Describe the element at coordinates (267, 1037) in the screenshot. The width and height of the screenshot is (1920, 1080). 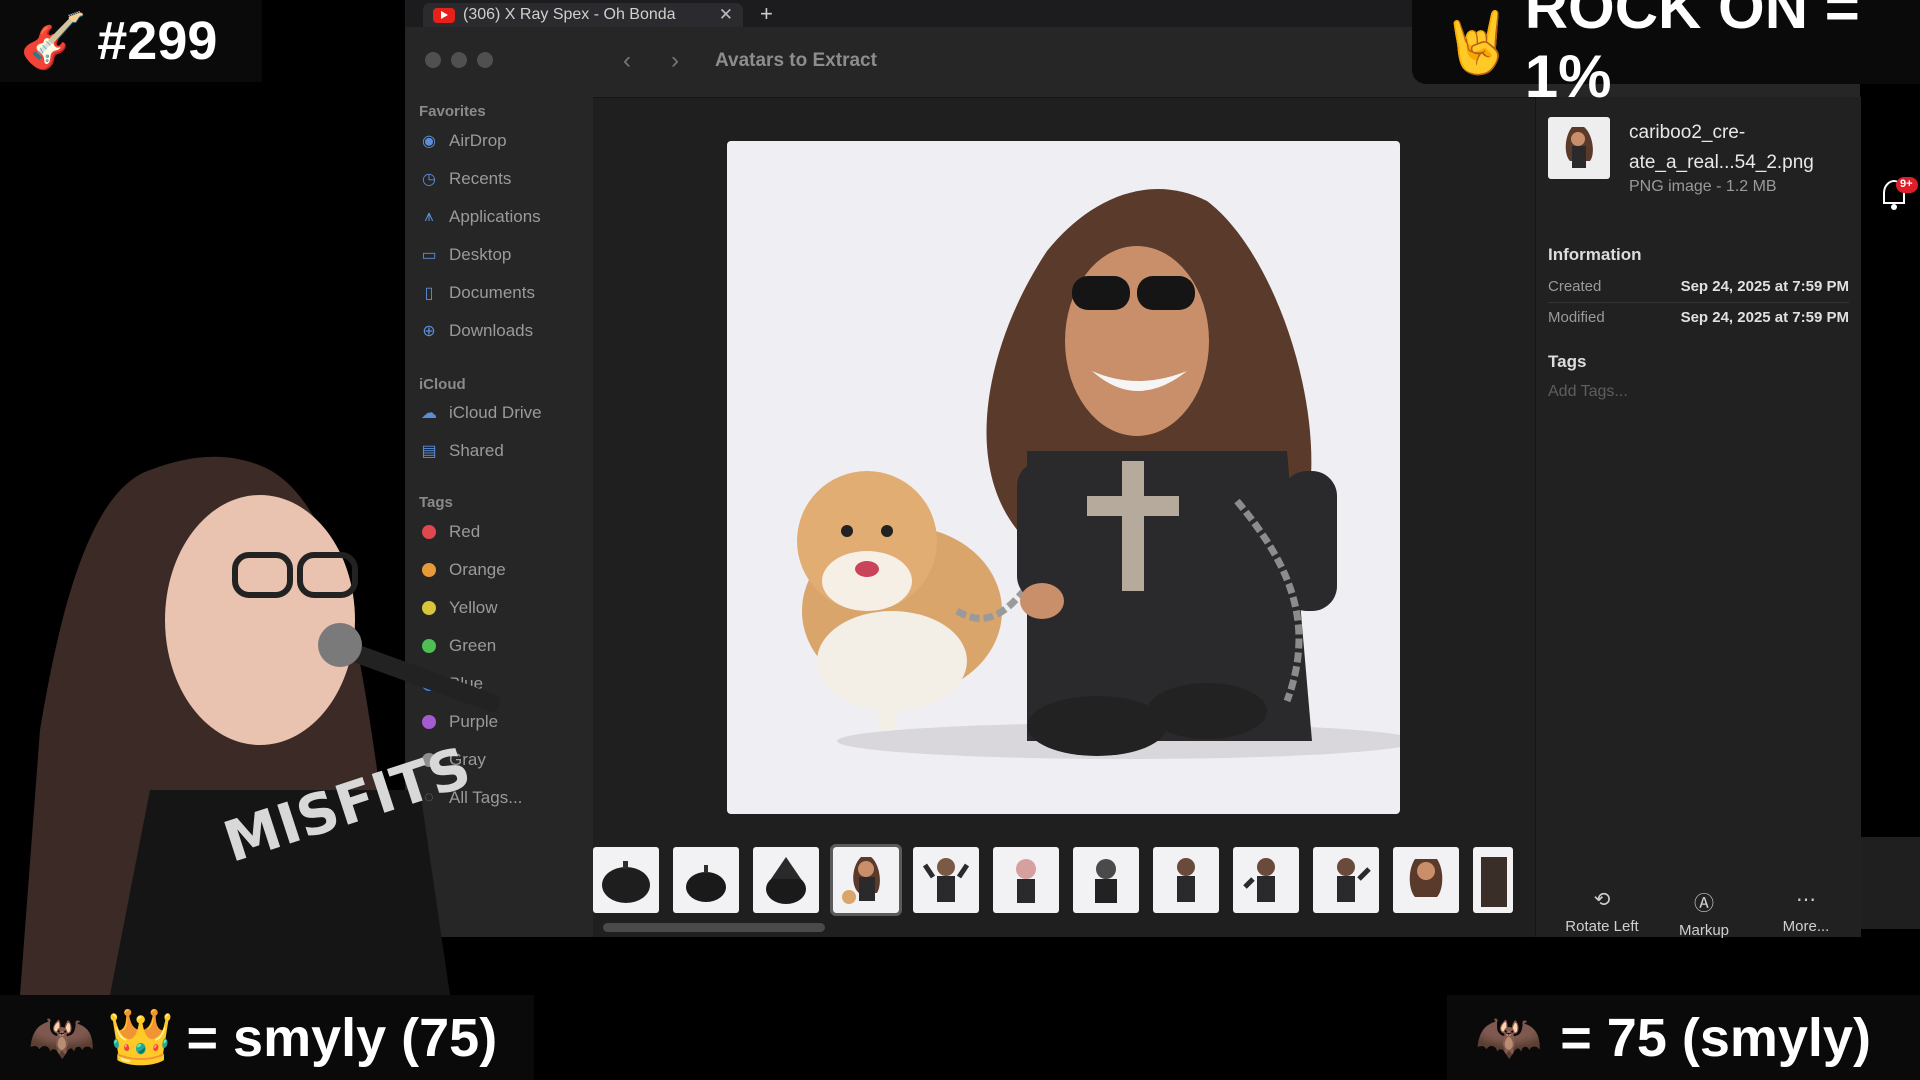
I see `crown-overlay: 🦇 👑 = smyly (75)` at that location.